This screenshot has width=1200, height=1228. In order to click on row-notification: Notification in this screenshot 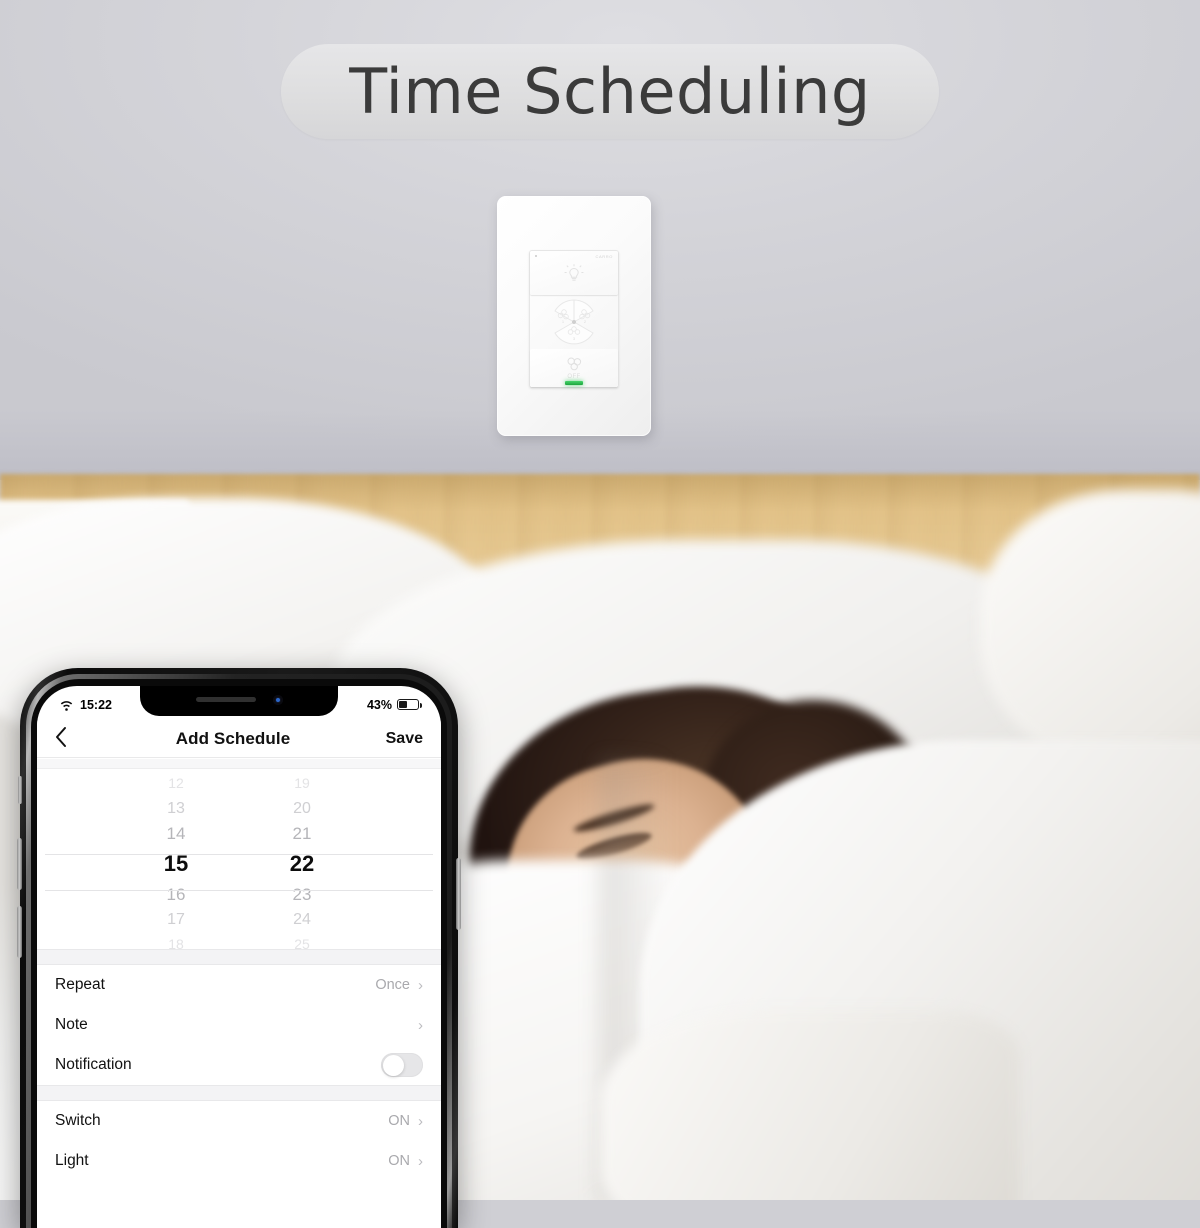, I will do `click(239, 1065)`.